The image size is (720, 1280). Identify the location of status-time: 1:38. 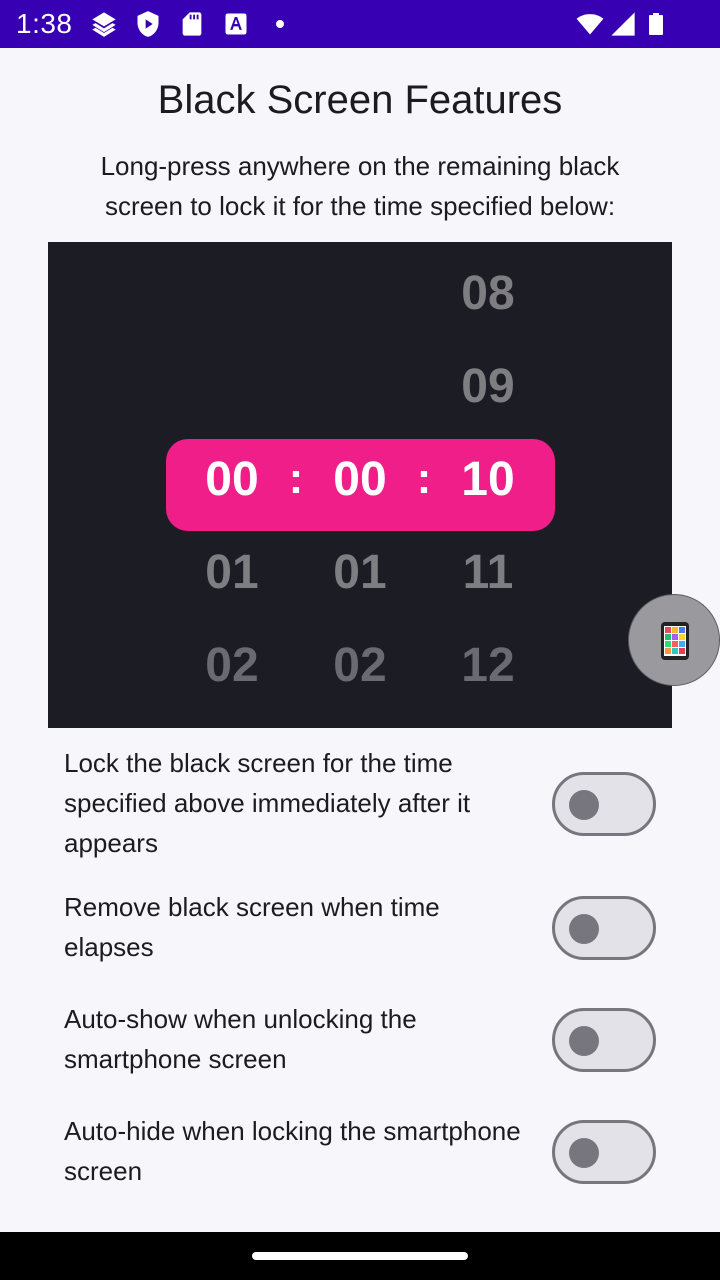
(44, 23).